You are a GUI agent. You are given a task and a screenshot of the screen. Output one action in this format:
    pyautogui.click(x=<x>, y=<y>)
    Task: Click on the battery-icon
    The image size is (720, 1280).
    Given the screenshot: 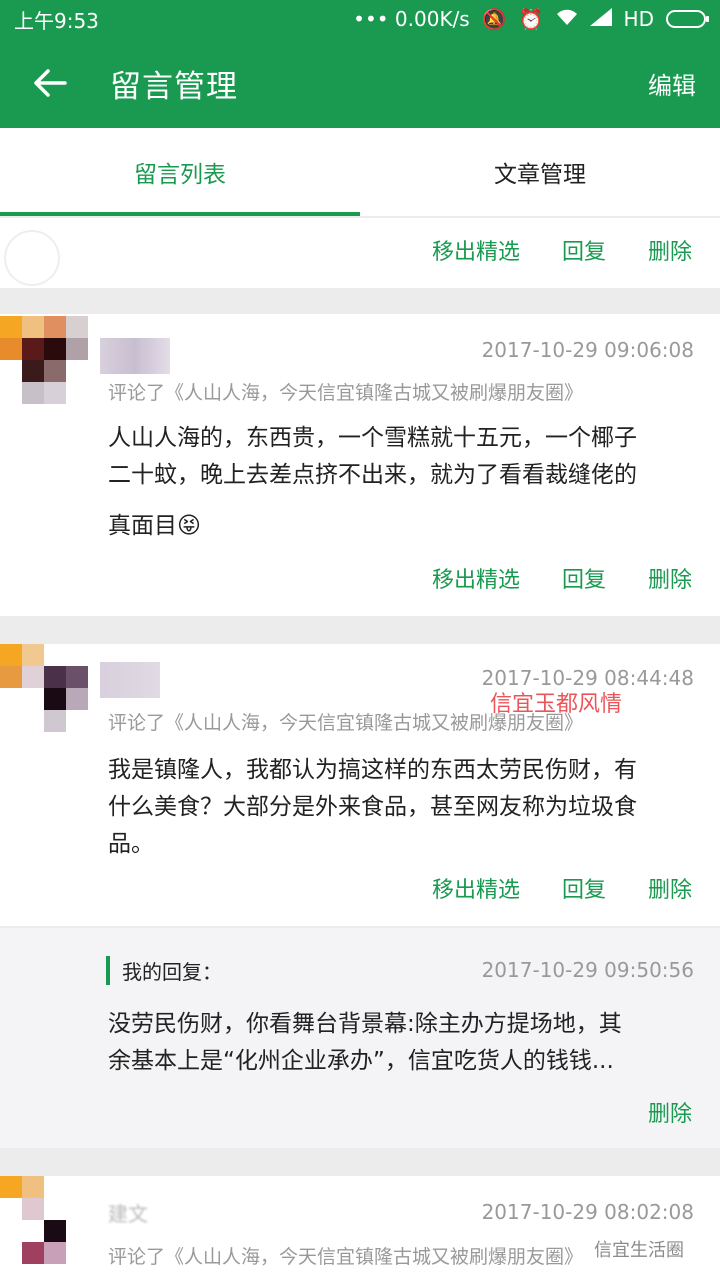 What is the action you would take?
    pyautogui.click(x=687, y=19)
    